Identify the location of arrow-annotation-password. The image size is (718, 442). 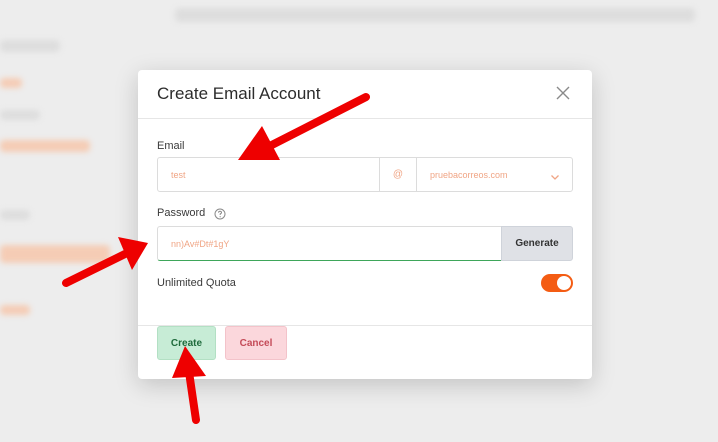
(105, 262).